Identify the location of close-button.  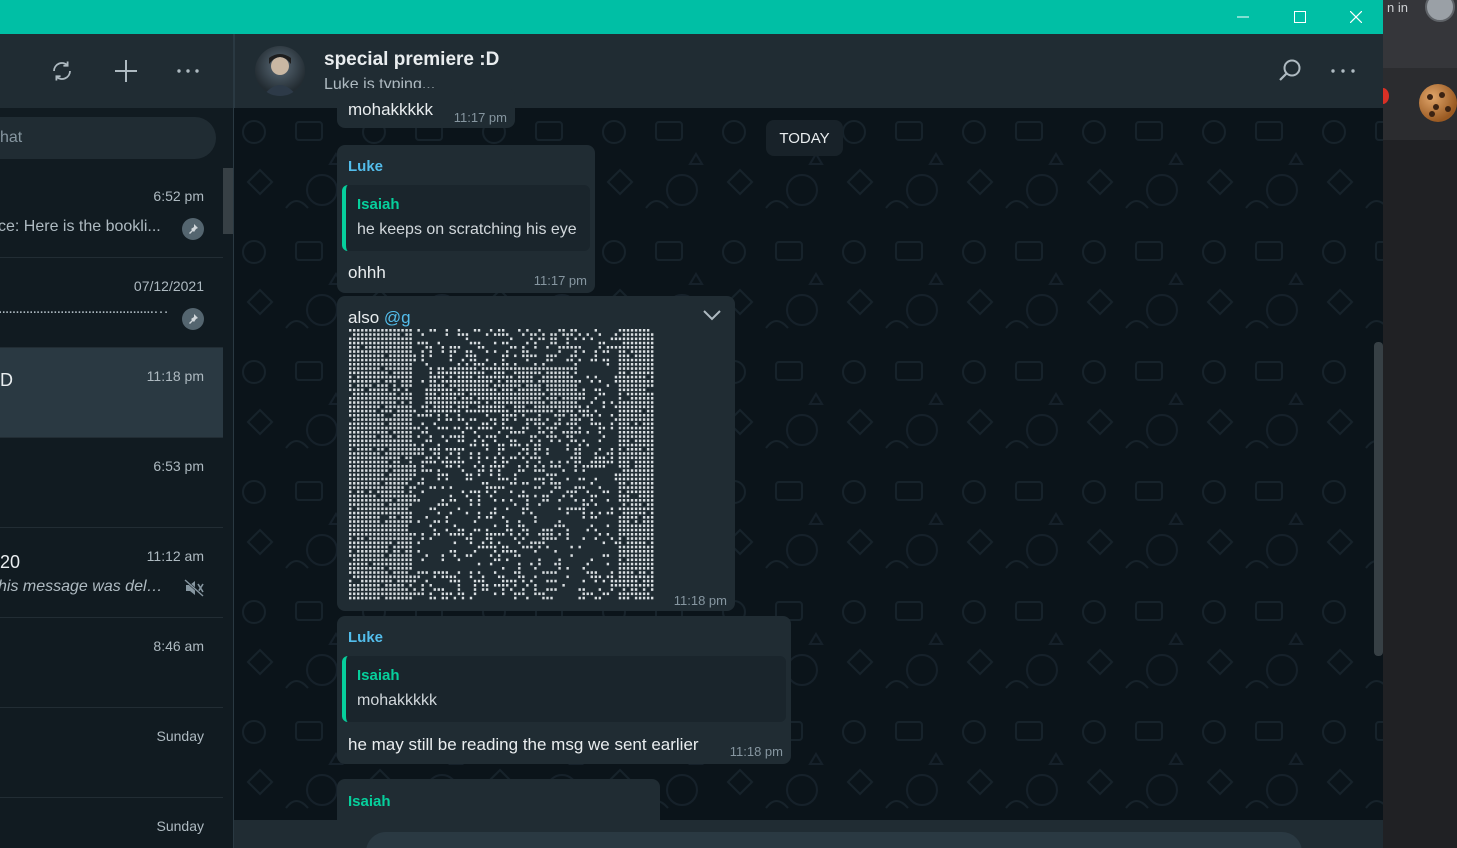
(1356, 17).